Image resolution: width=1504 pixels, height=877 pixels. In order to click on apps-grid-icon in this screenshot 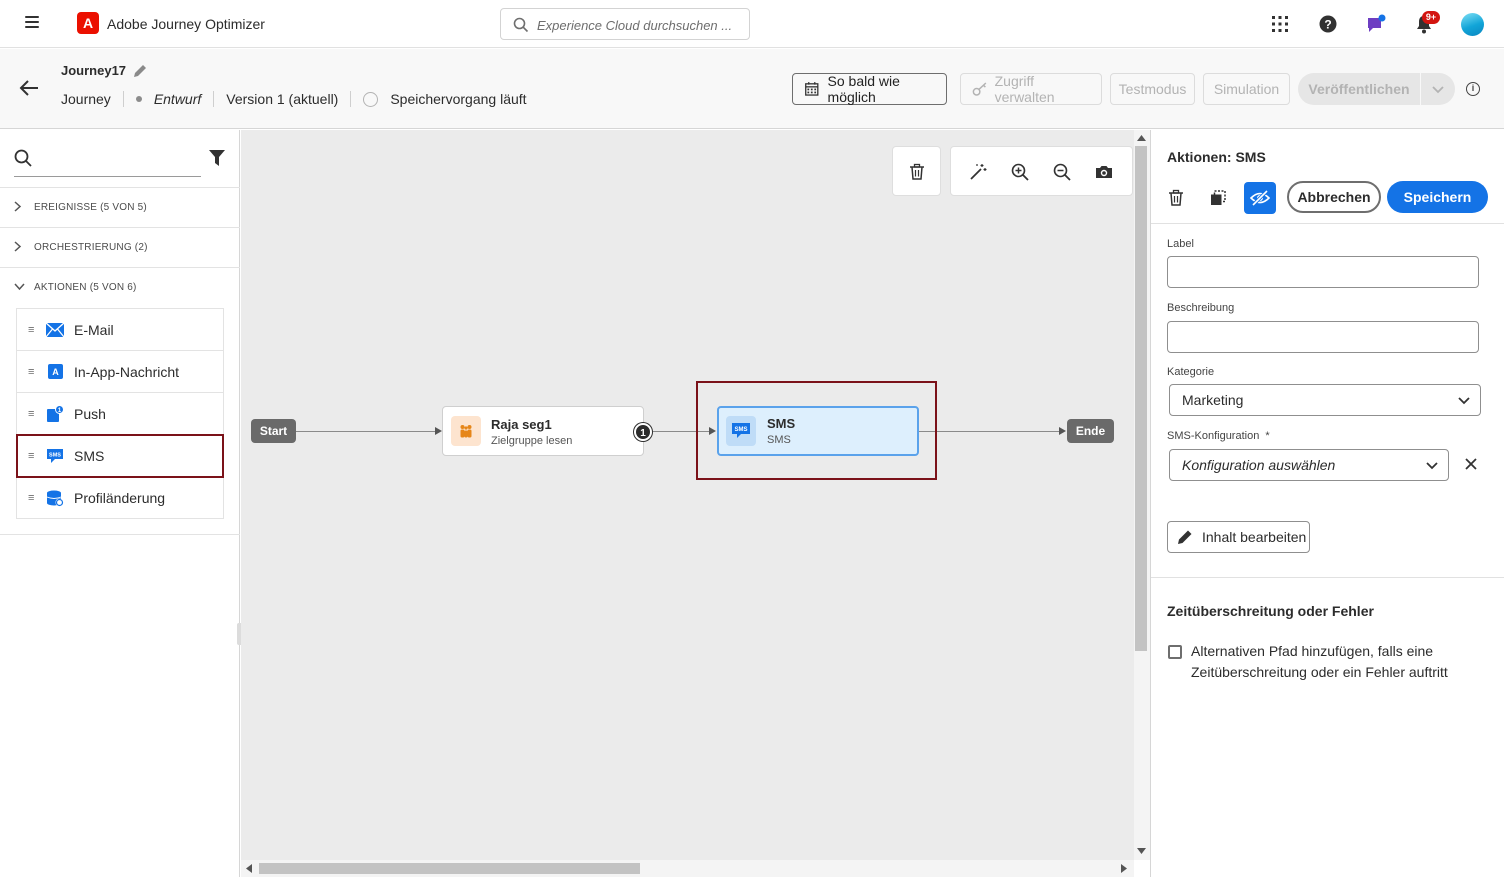, I will do `click(1280, 24)`.